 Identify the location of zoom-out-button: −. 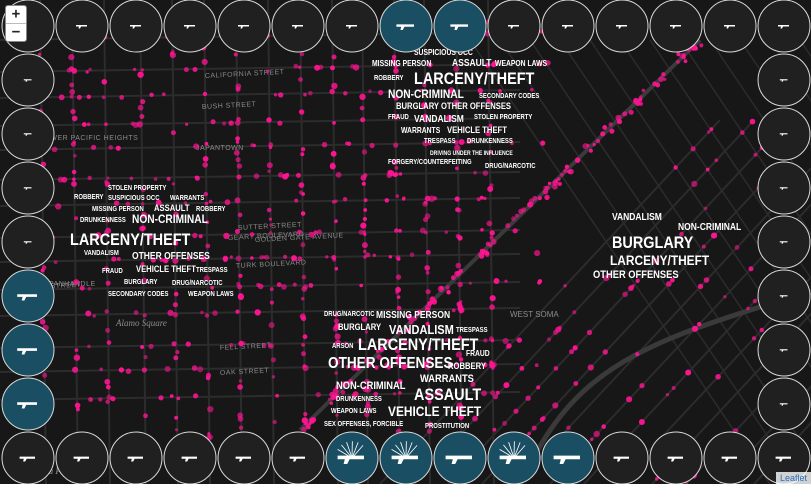
(16, 32).